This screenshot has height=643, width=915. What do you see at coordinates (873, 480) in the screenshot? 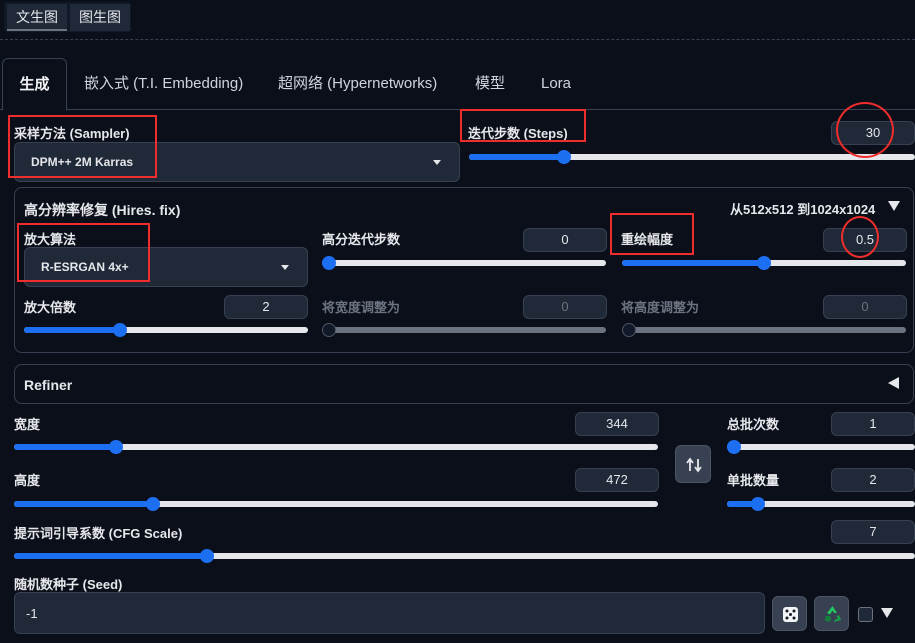
I see `batch-size-input: 2` at bounding box center [873, 480].